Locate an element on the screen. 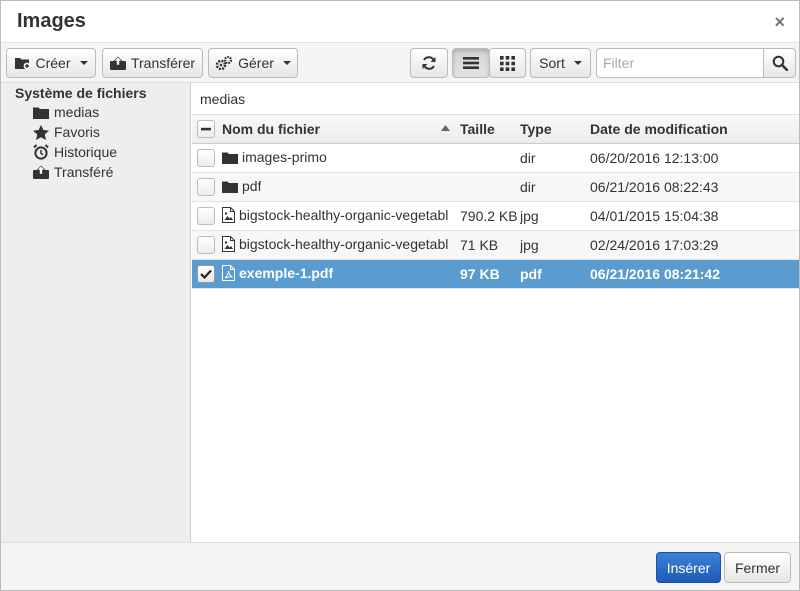  dialog-title-bar: Images × is located at coordinates (400, 22).